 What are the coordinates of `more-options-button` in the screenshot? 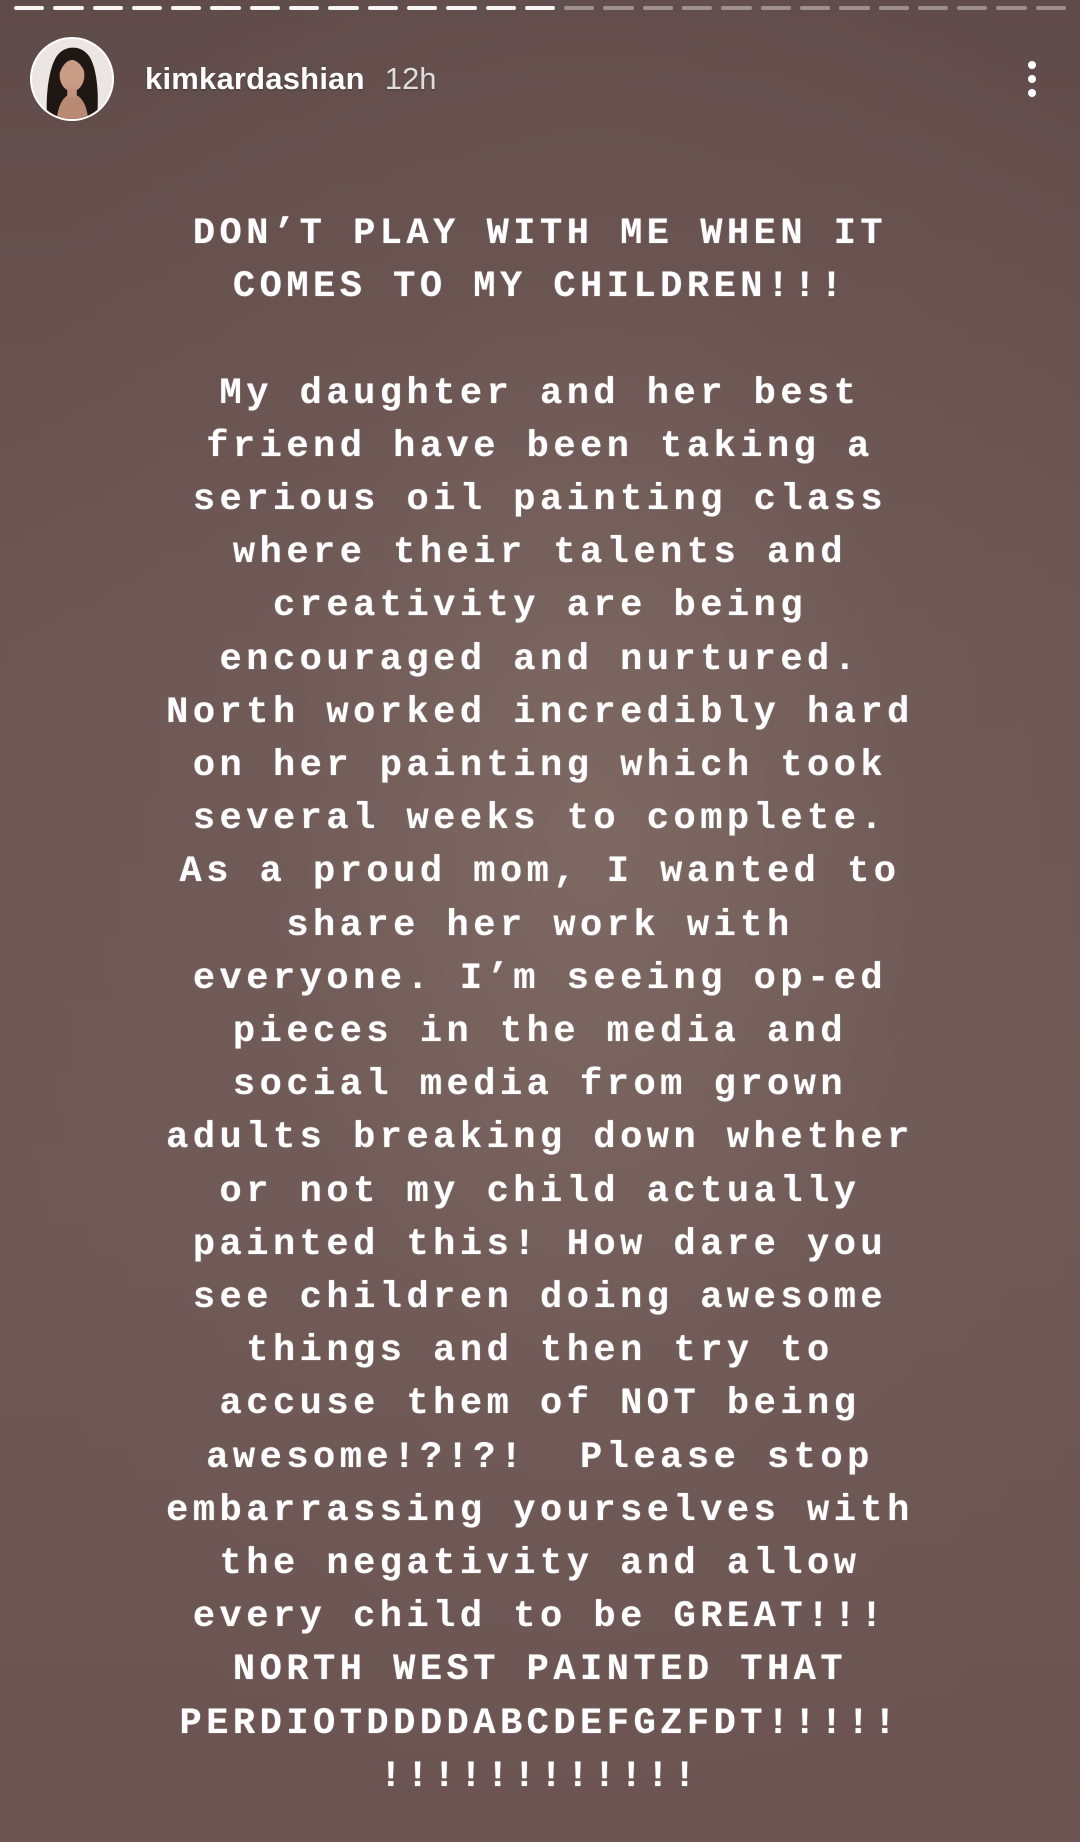 It's located at (1032, 79).